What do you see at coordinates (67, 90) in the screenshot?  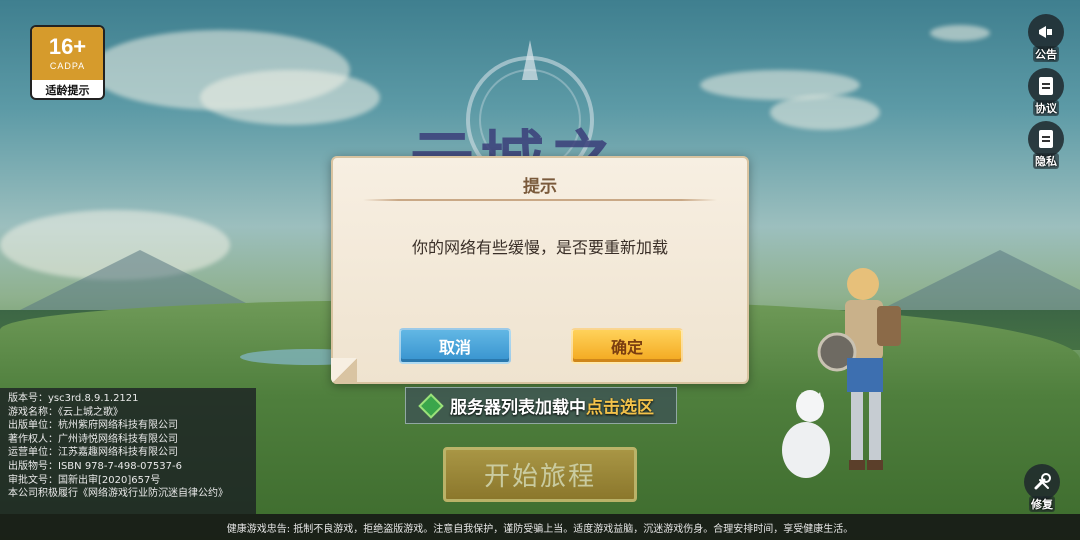 I see `age-rating-label: 适龄提示` at bounding box center [67, 90].